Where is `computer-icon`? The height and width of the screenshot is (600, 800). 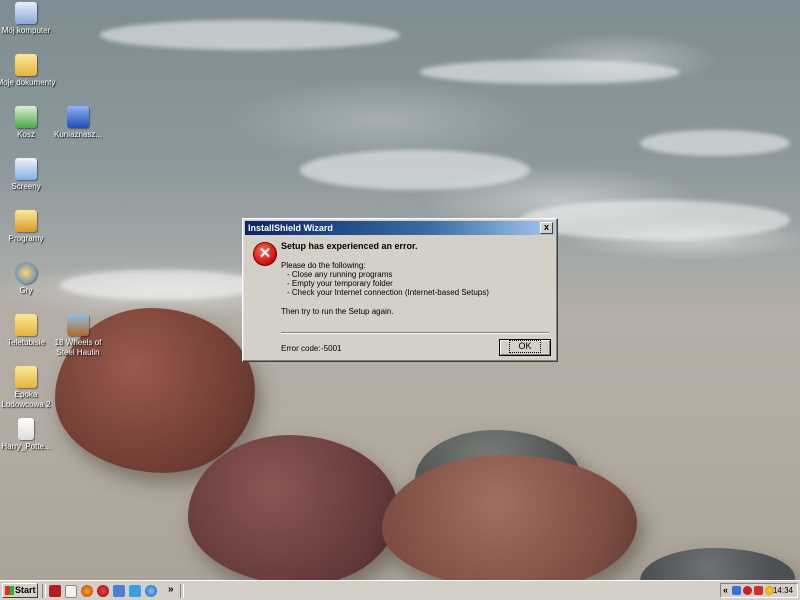 computer-icon is located at coordinates (26, 13).